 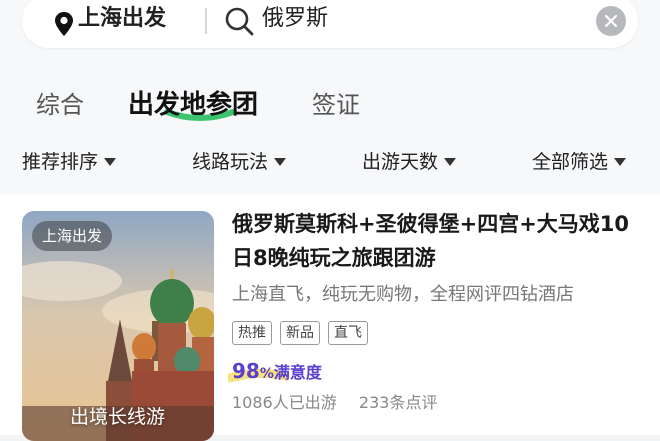 What do you see at coordinates (60, 105) in the screenshot?
I see `tab-comprehensive: 综合` at bounding box center [60, 105].